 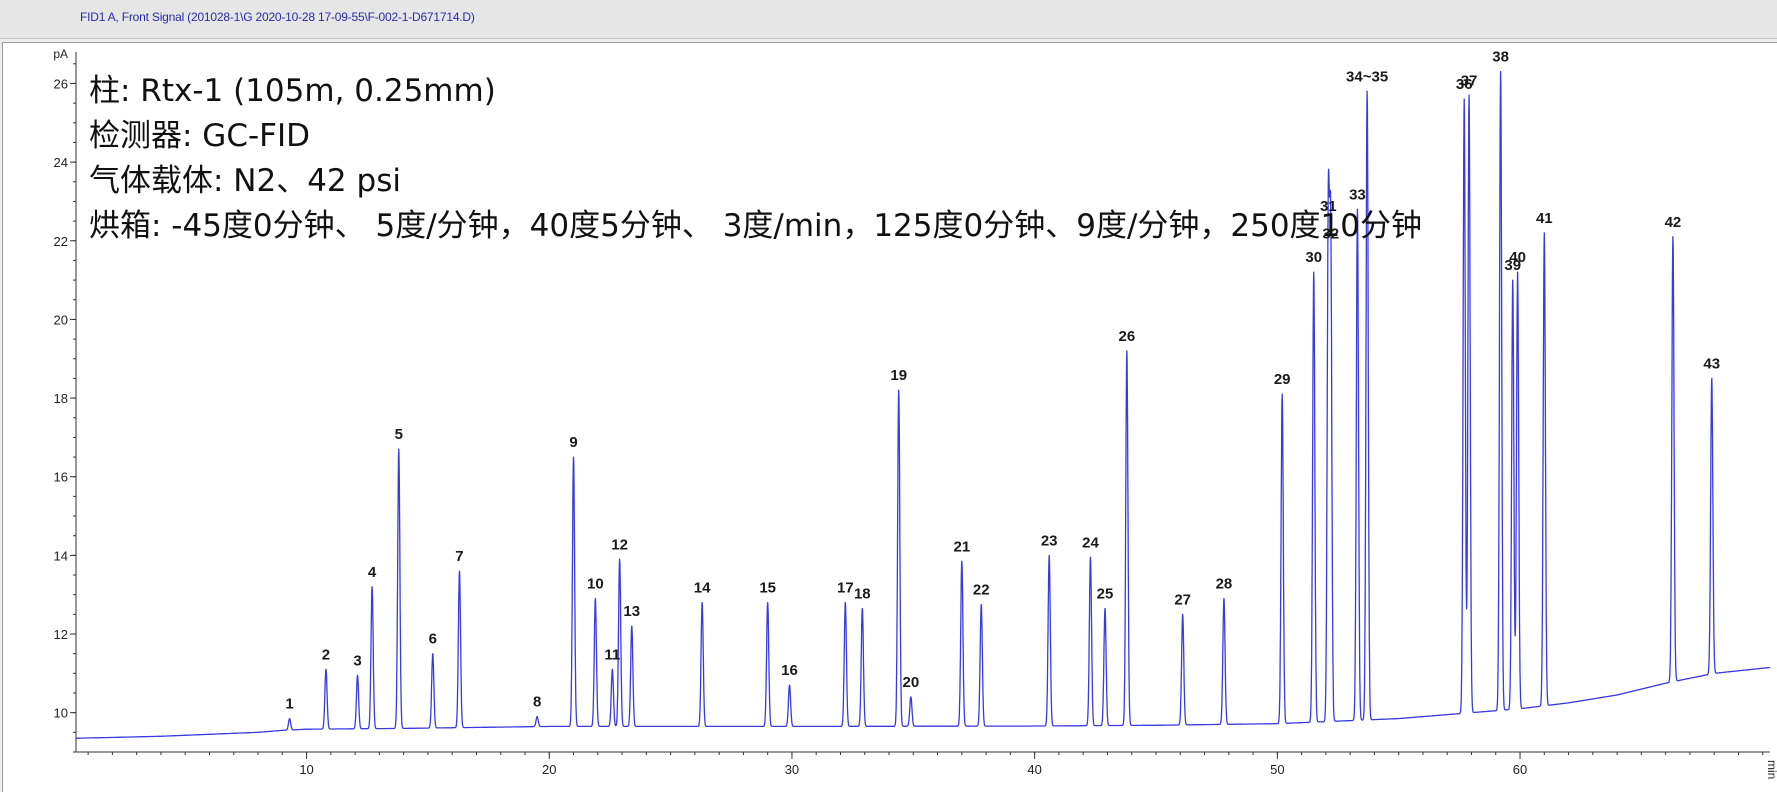 What do you see at coordinates (631, 611) in the screenshot?
I see `peak-label-13: 13` at bounding box center [631, 611].